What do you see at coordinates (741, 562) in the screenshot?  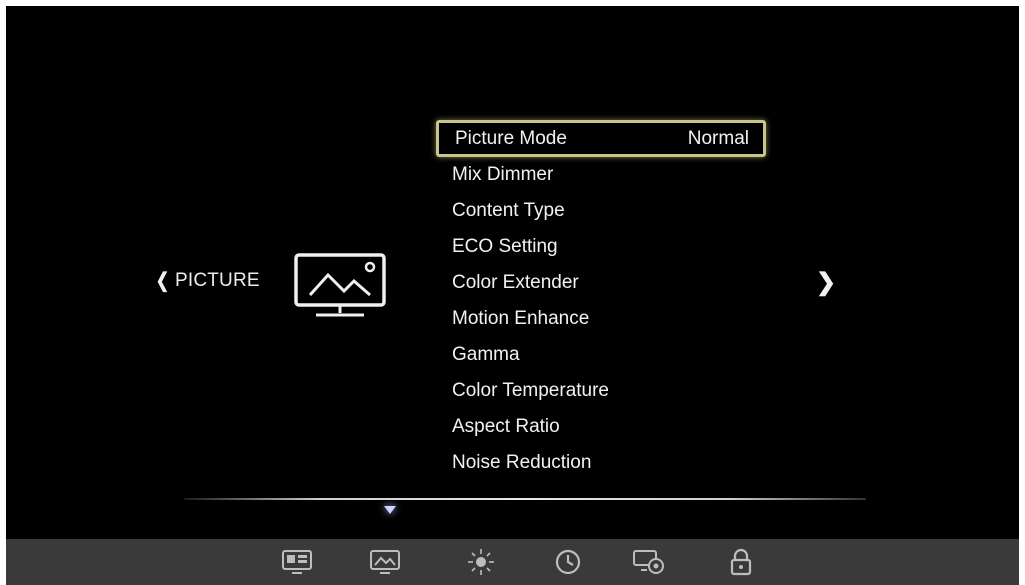 I see `lock-icon` at bounding box center [741, 562].